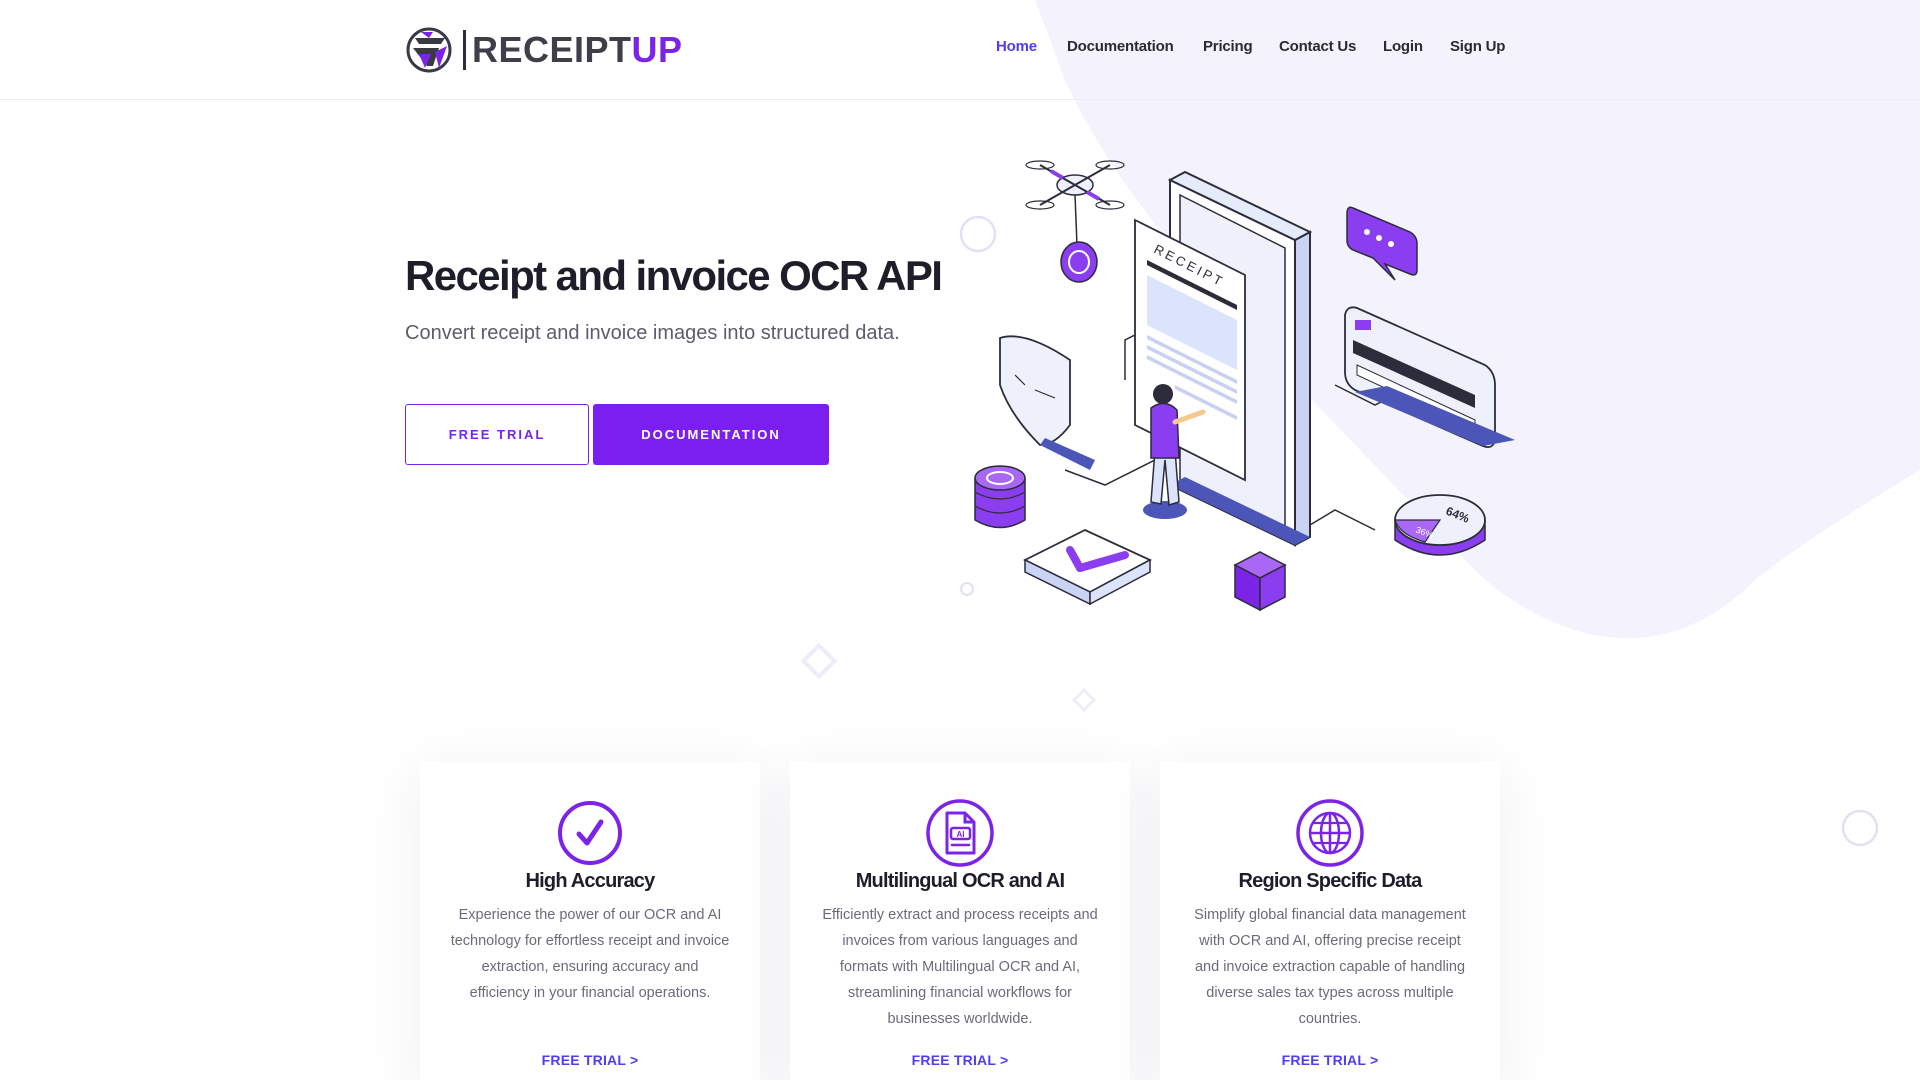  Describe the element at coordinates (1244, 386) in the screenshot. I see `hero-illustration: RECEIPT 64% 36%` at that location.